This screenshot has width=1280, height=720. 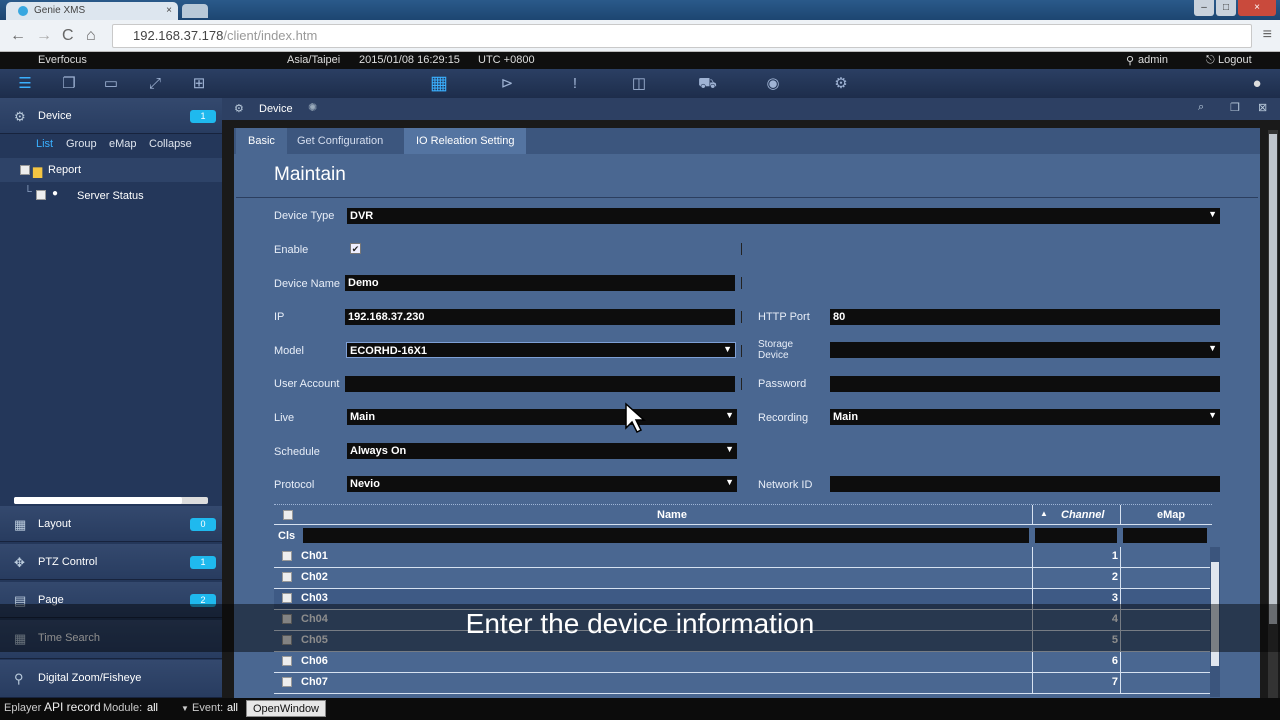 I want to click on logout-link: Logout, so click(x=1235, y=60).